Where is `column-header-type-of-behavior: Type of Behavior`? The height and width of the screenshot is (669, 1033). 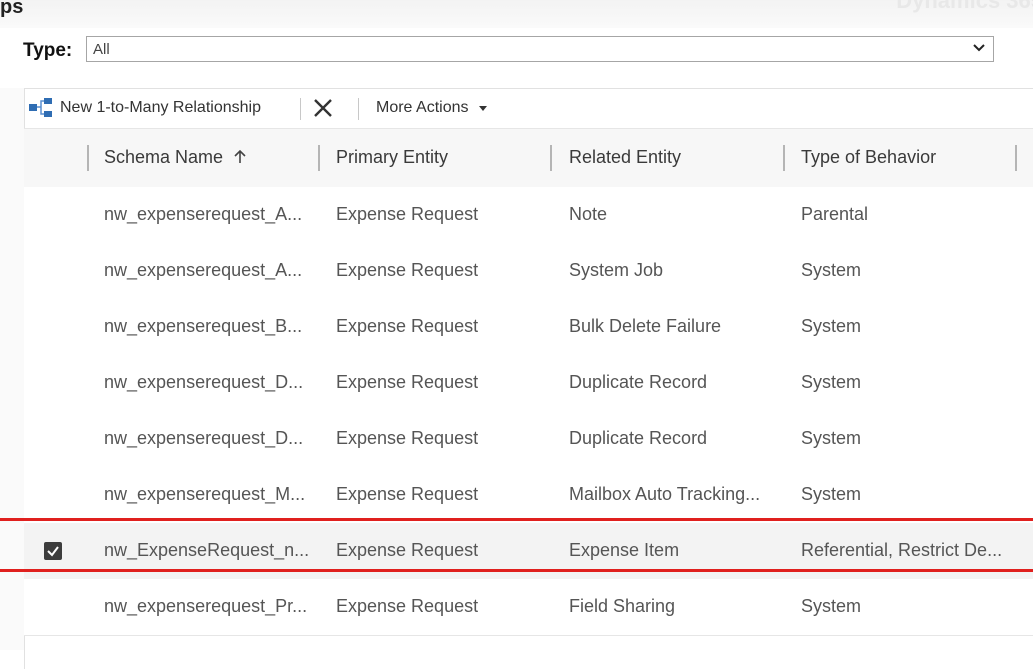
column-header-type-of-behavior: Type of Behavior is located at coordinates (868, 157).